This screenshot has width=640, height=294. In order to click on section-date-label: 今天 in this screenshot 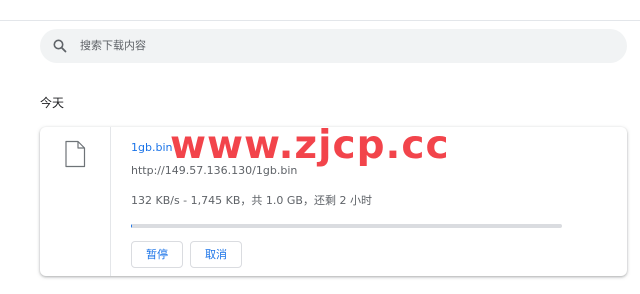, I will do `click(52, 103)`.